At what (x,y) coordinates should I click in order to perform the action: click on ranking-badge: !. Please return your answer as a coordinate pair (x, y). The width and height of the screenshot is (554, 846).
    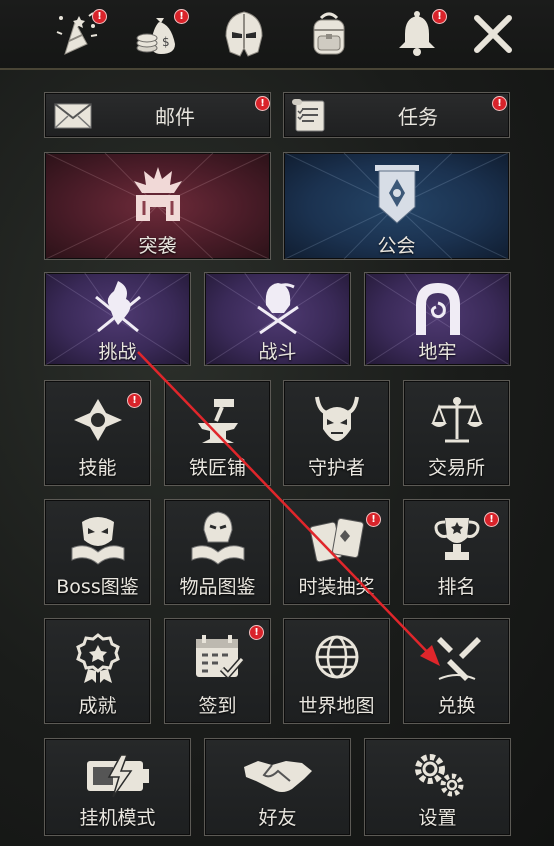
    Looking at the image, I should click on (491, 519).